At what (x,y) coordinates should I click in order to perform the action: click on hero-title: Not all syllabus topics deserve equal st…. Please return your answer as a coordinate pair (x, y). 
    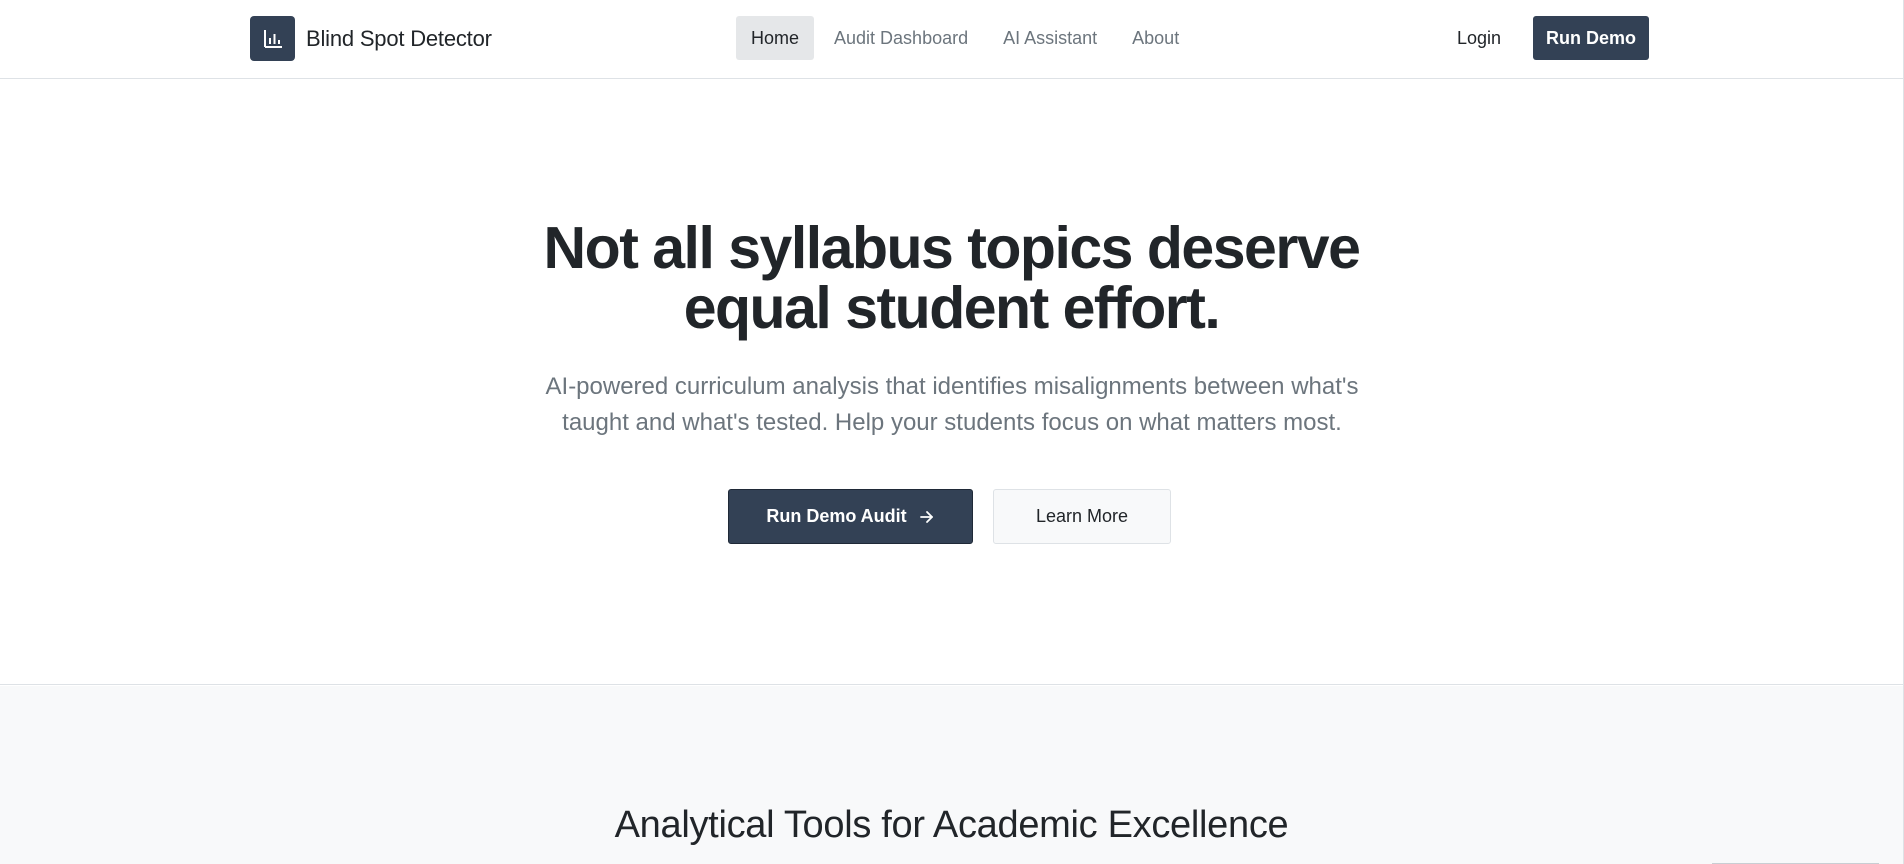
    Looking at the image, I should click on (951, 278).